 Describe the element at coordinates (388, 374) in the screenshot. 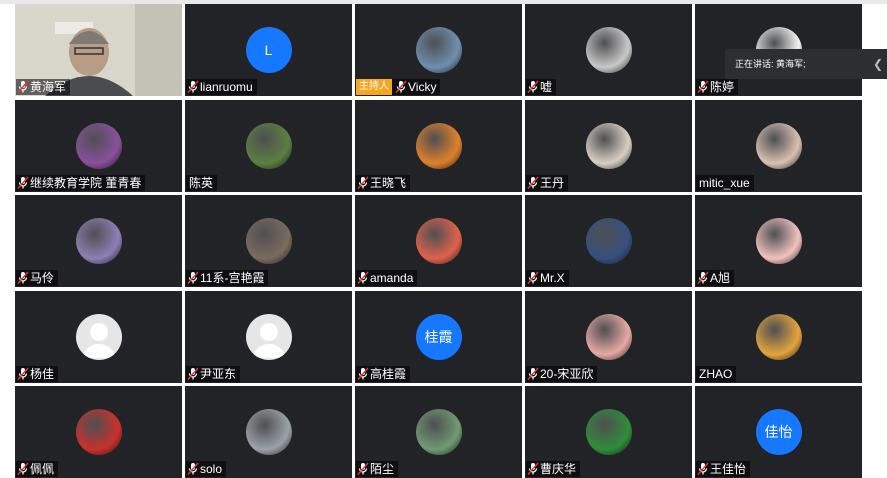

I see `participant-name: 高桂霞` at that location.